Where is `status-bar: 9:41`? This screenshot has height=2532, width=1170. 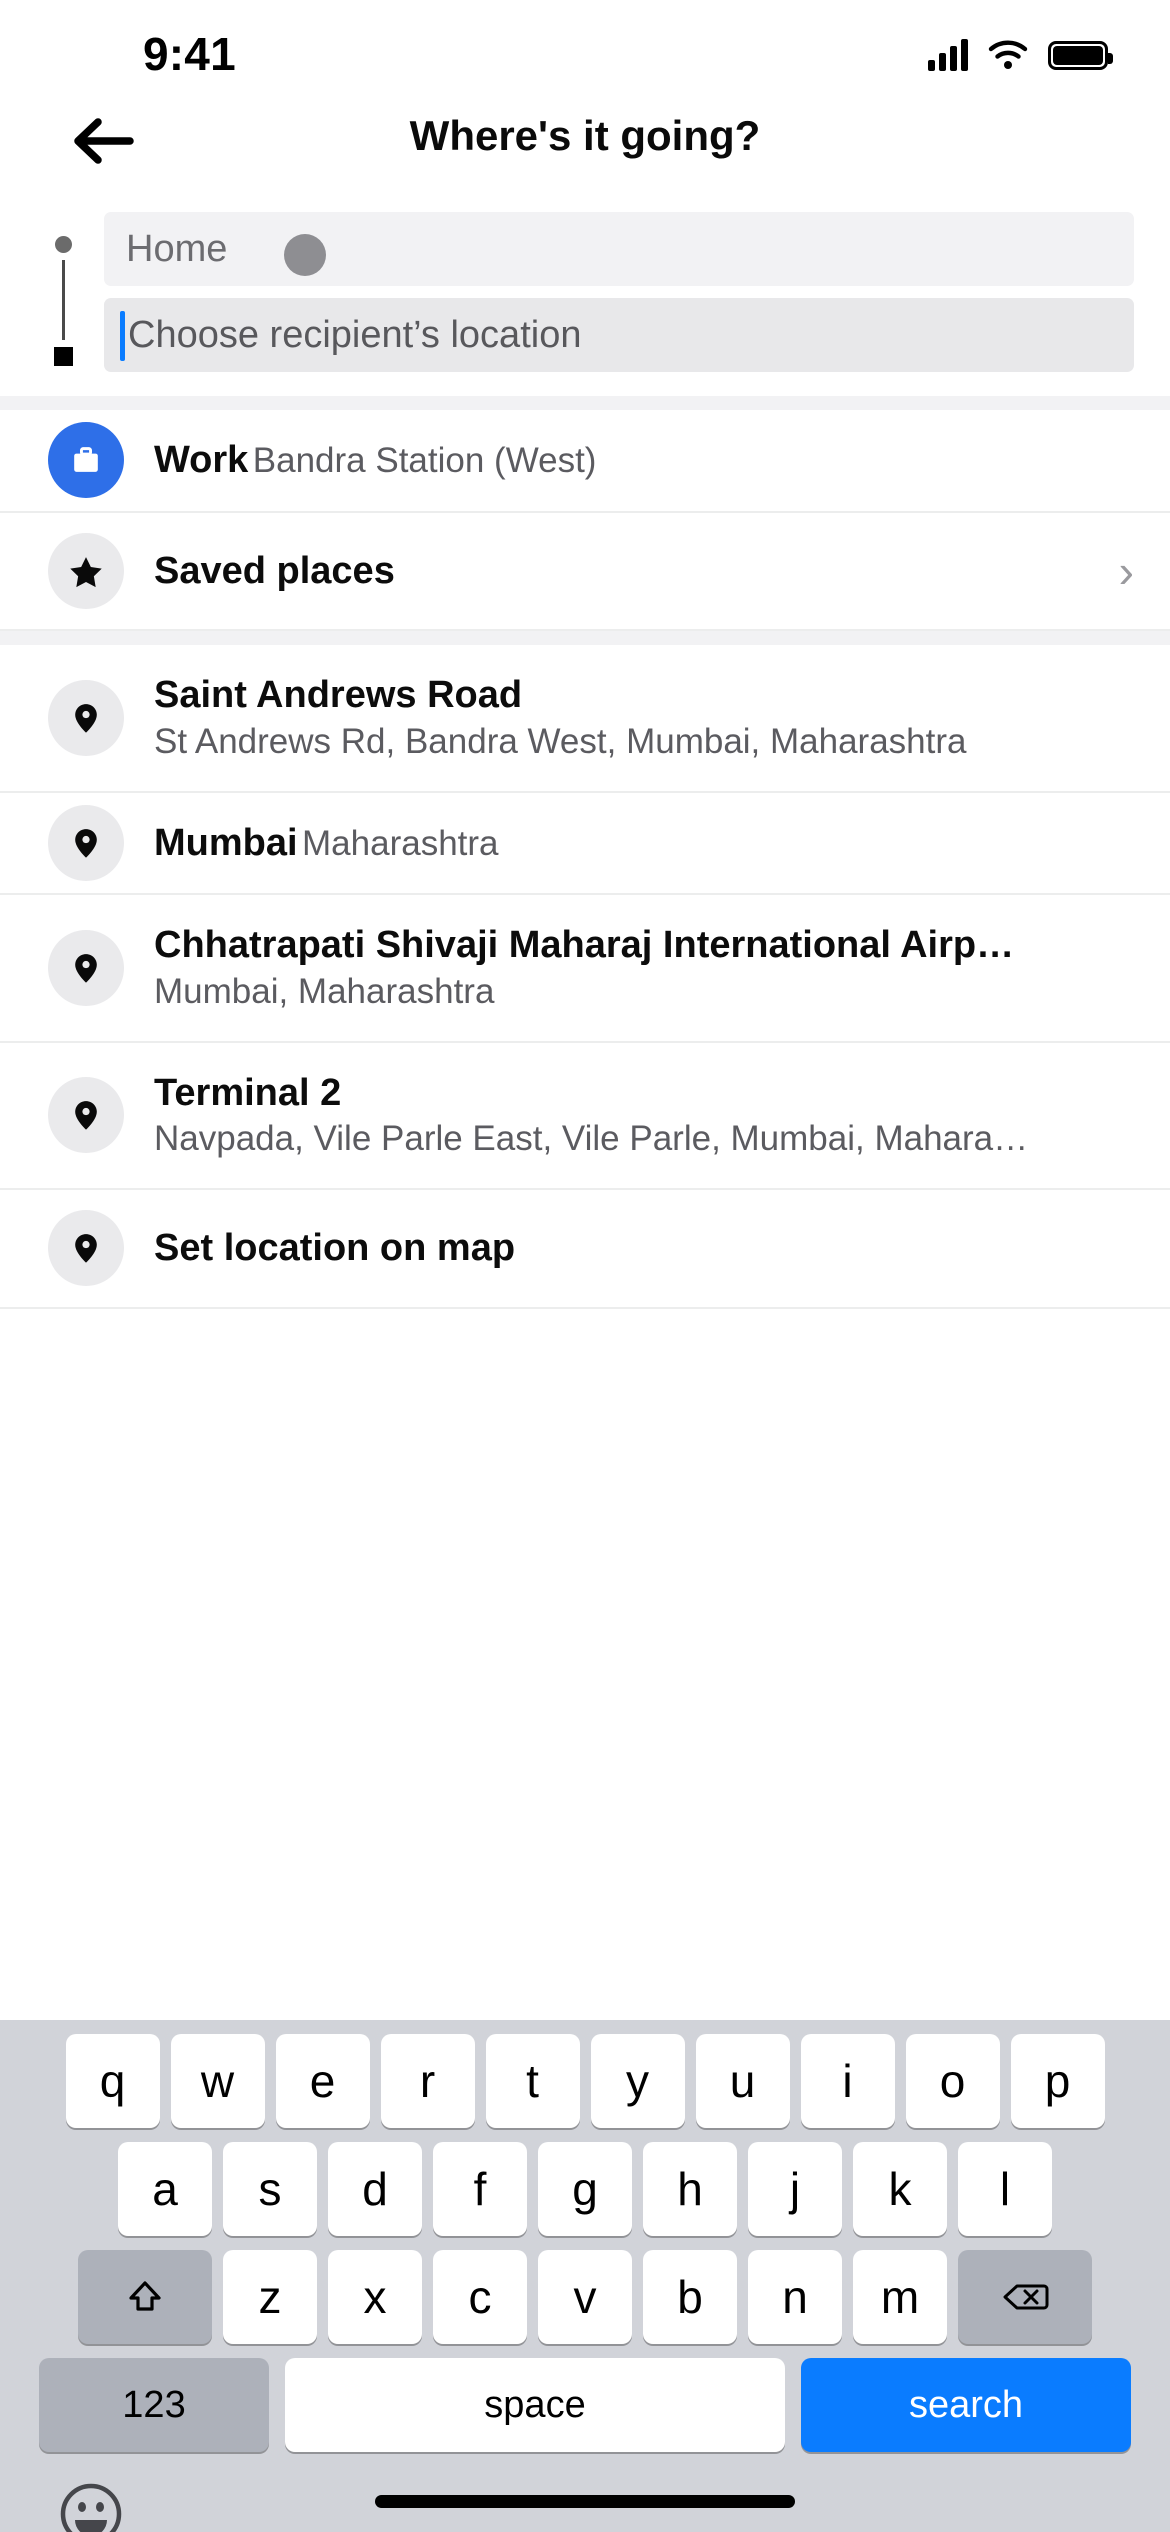
status-bar: 9:41 is located at coordinates (585, 50).